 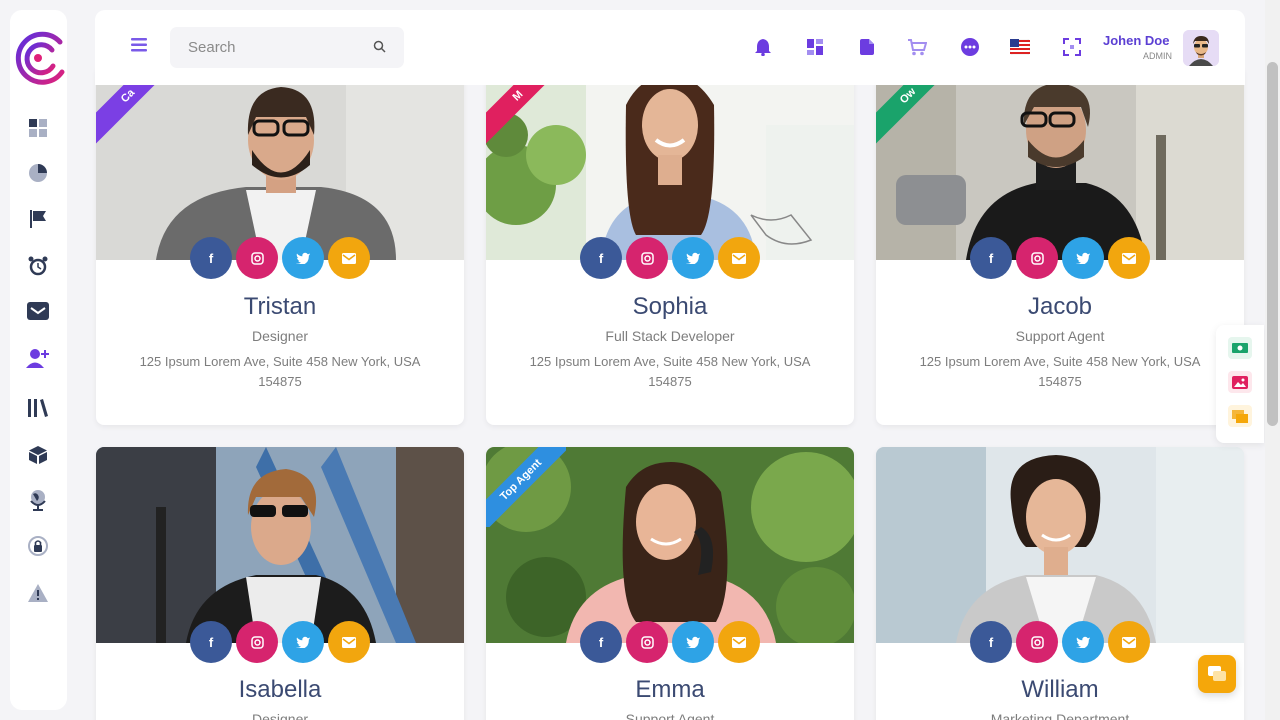 What do you see at coordinates (763, 47) in the screenshot?
I see `bell-icon` at bounding box center [763, 47].